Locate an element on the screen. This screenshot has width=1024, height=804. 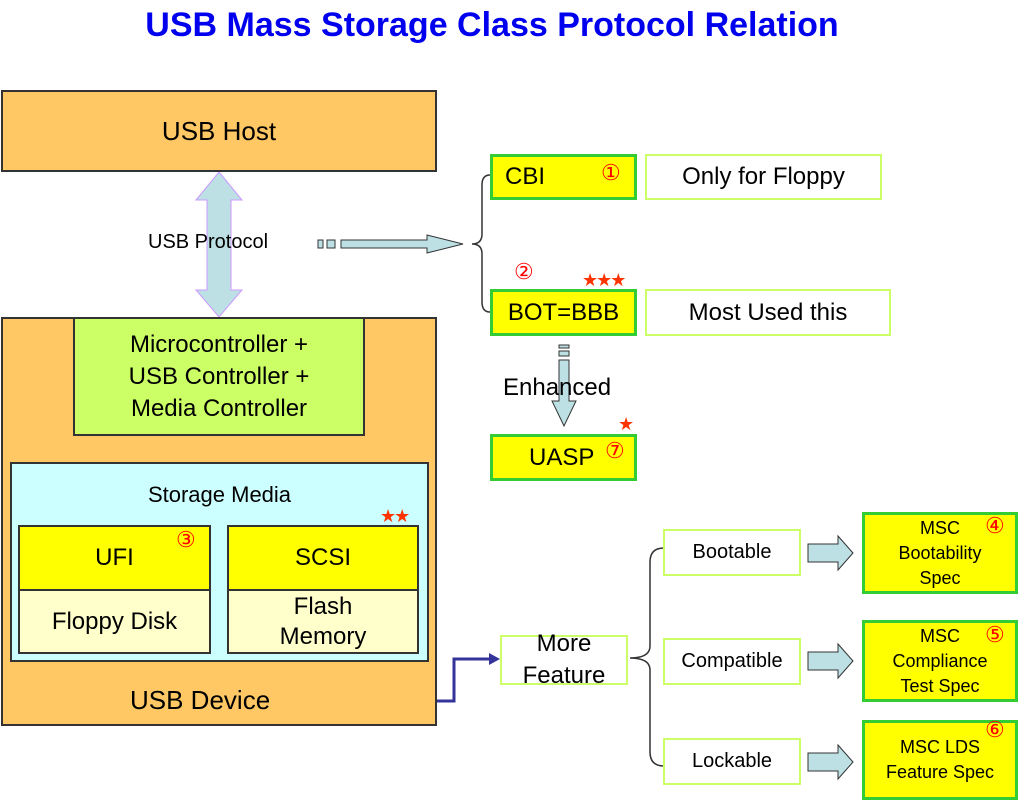
usb-host-label: USB Host is located at coordinates (219, 130).